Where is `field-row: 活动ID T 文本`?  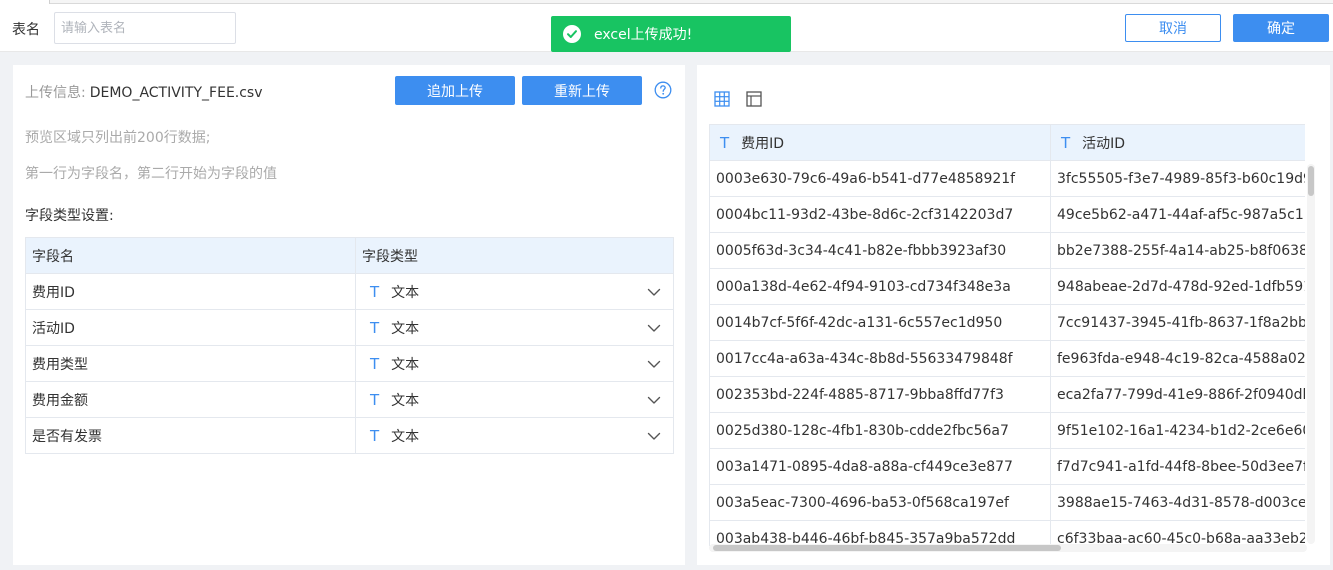 field-row: 活动ID T 文本 is located at coordinates (349, 327).